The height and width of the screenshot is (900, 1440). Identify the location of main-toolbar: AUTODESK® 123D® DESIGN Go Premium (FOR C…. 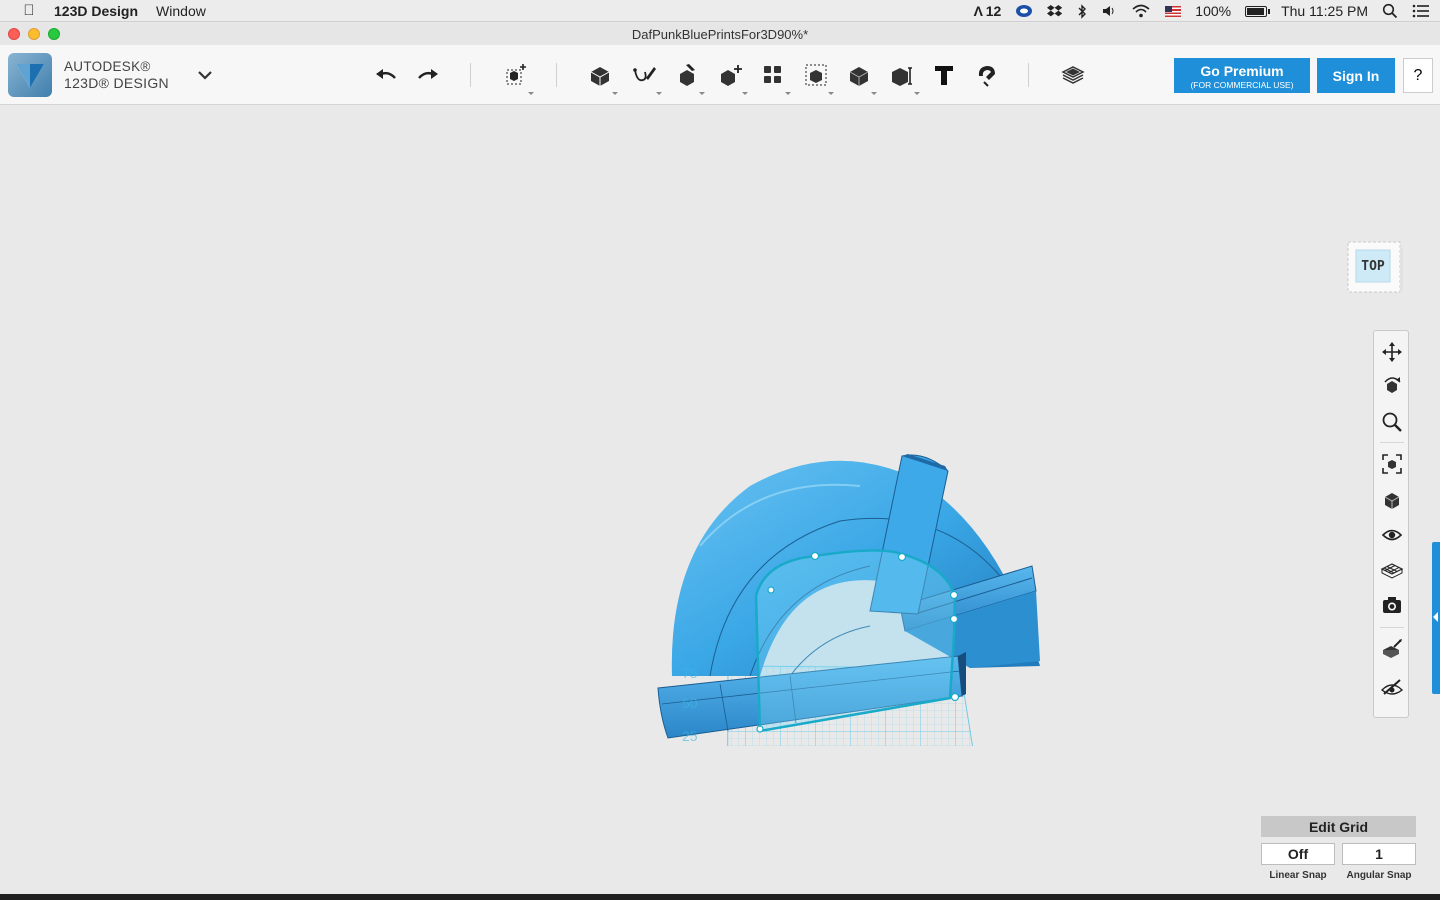
(720, 75).